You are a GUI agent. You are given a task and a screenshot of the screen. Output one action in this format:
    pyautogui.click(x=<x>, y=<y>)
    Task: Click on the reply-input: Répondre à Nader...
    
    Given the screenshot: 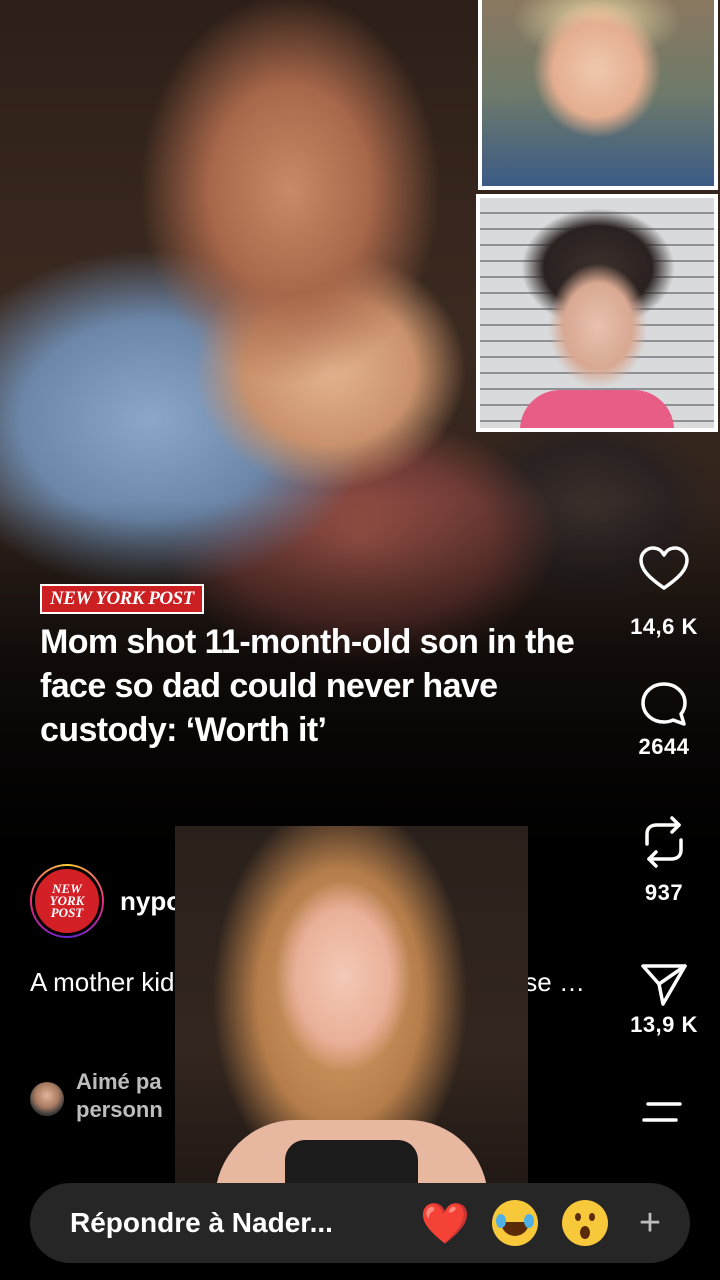 What is the action you would take?
    pyautogui.click(x=240, y=1223)
    